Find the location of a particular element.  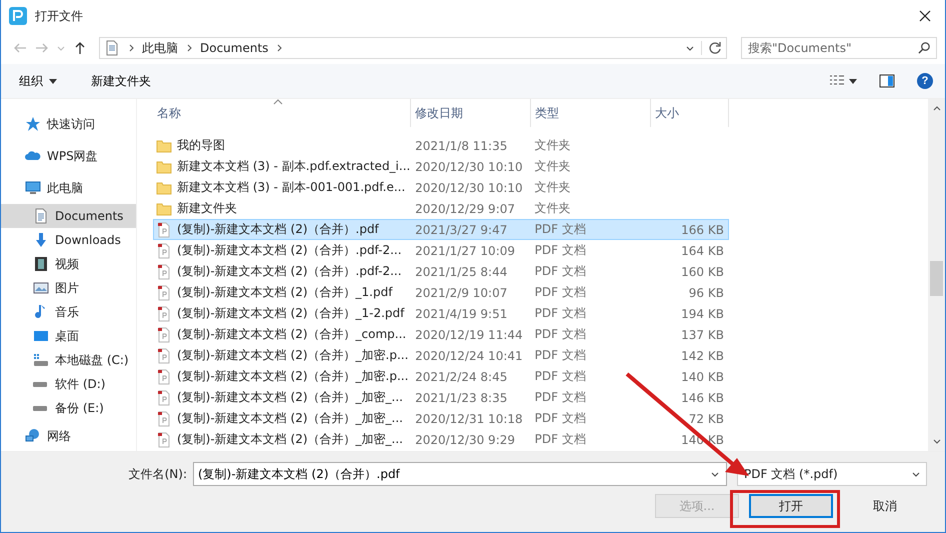

filename-field: (复制)-新建文本文档 (2)（合并）.pdf is located at coordinates (460, 474).